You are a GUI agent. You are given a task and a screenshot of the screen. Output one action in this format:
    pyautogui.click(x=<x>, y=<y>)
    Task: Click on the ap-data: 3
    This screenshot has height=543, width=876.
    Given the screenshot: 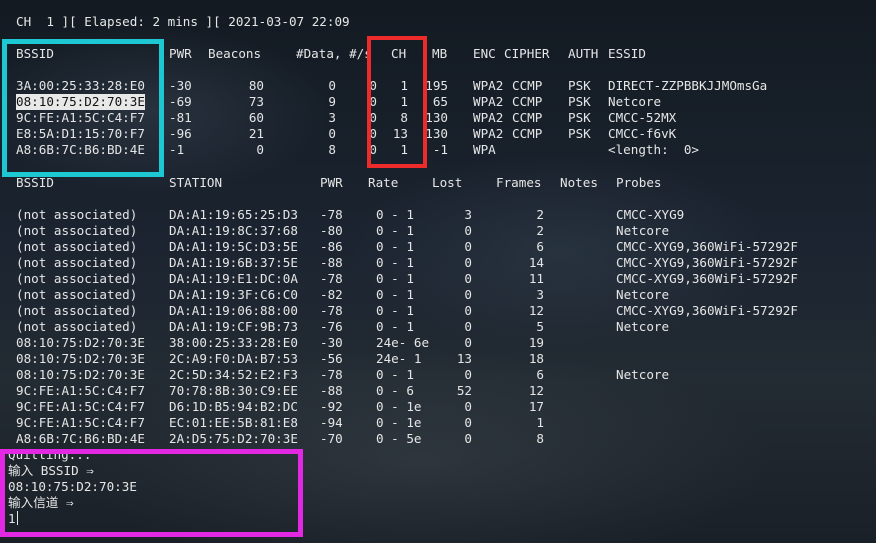 What is the action you would take?
    pyautogui.click(x=332, y=117)
    